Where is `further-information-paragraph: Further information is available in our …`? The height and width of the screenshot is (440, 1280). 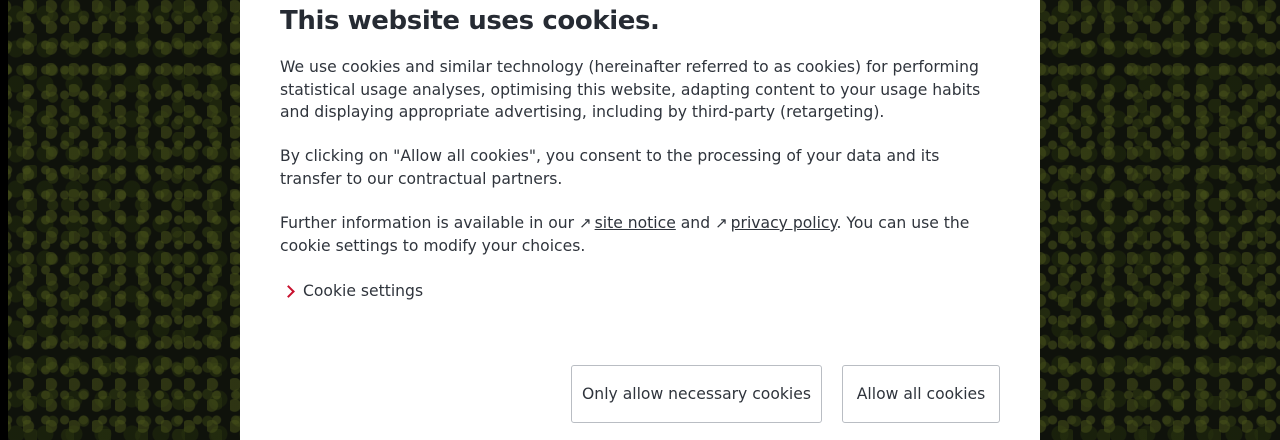 further-information-paragraph: Further information is available in our … is located at coordinates (640, 234).